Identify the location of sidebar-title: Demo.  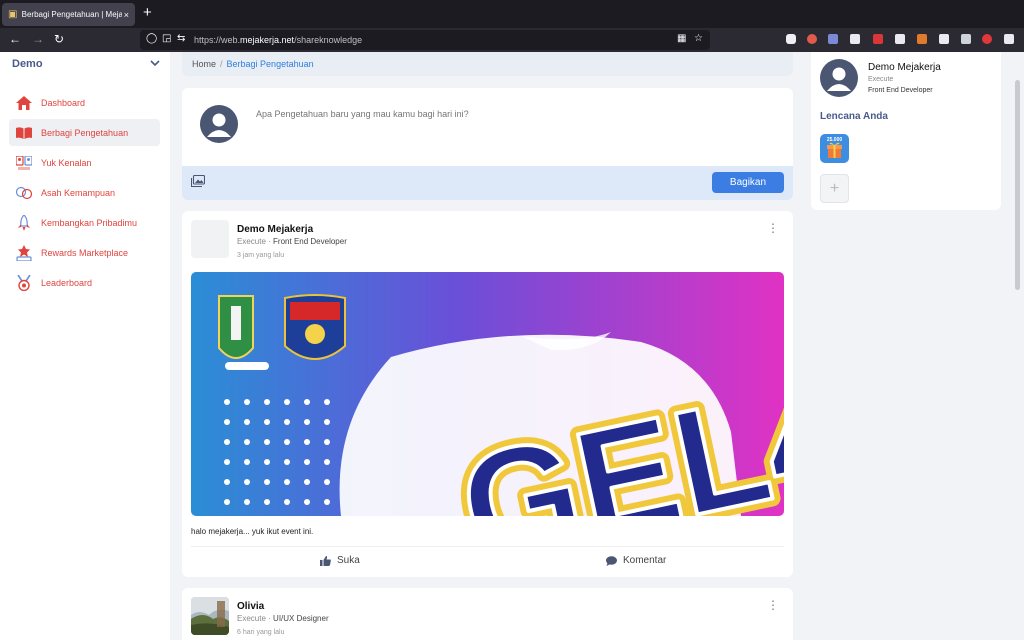
(27, 64).